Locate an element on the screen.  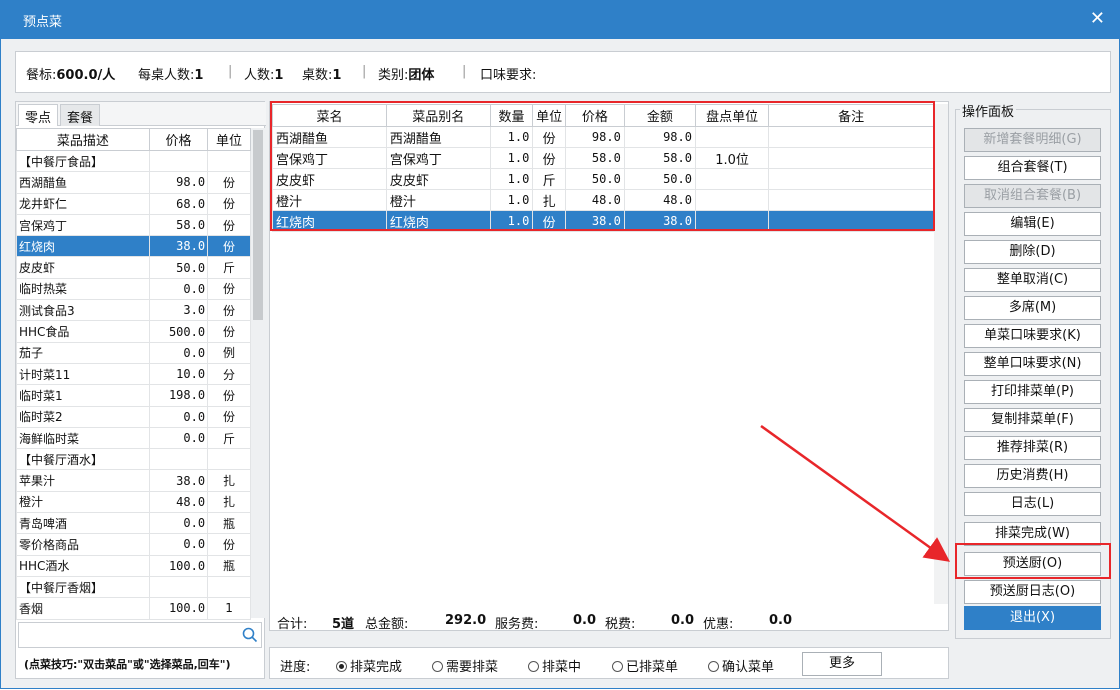
op-button-9: 整单口味要求(N) is located at coordinates (1032, 364).